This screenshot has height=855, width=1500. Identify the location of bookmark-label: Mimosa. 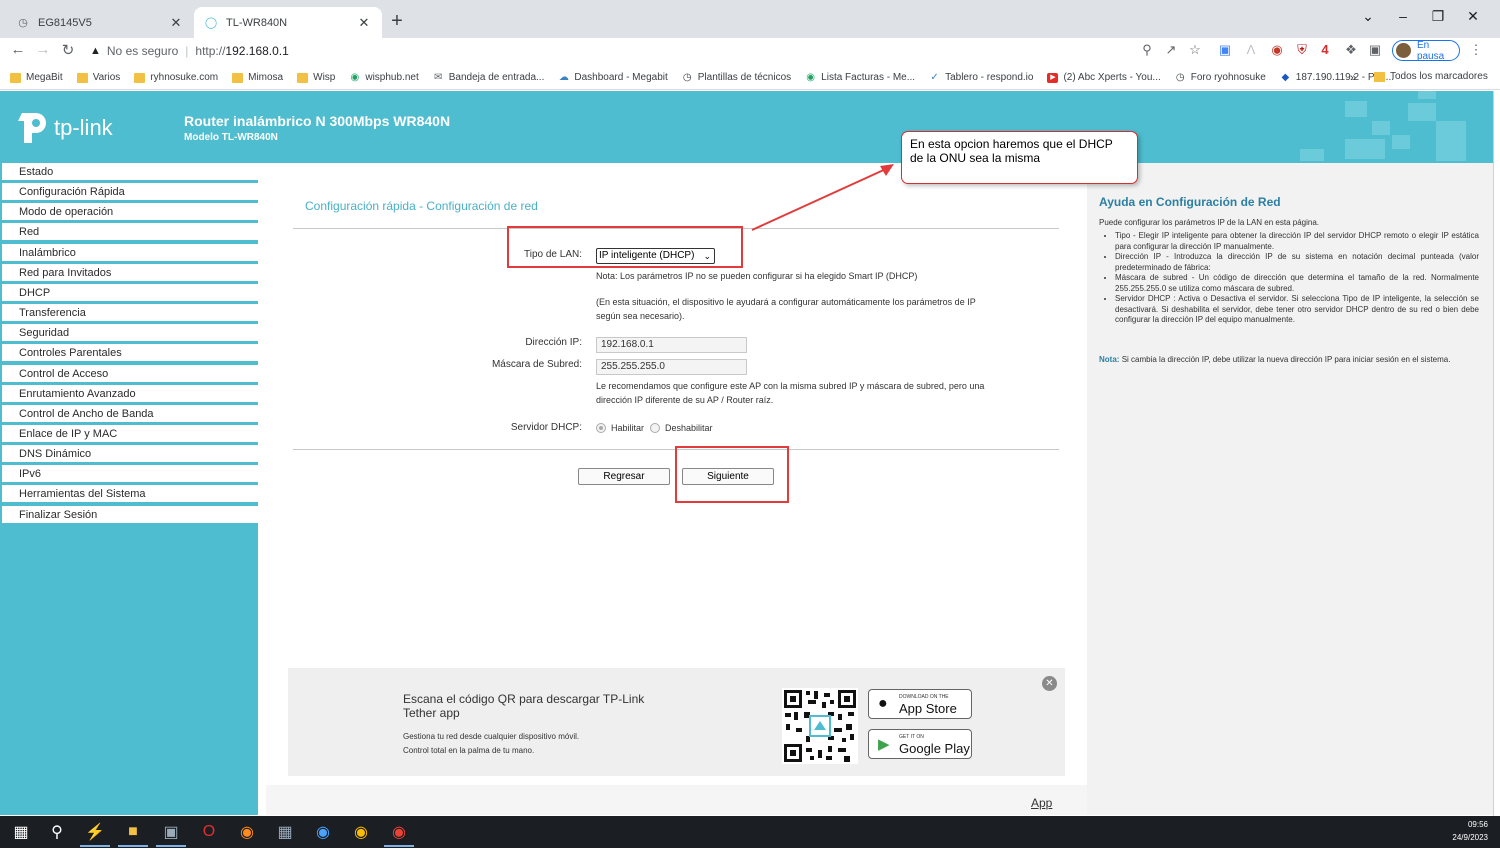
(266, 77).